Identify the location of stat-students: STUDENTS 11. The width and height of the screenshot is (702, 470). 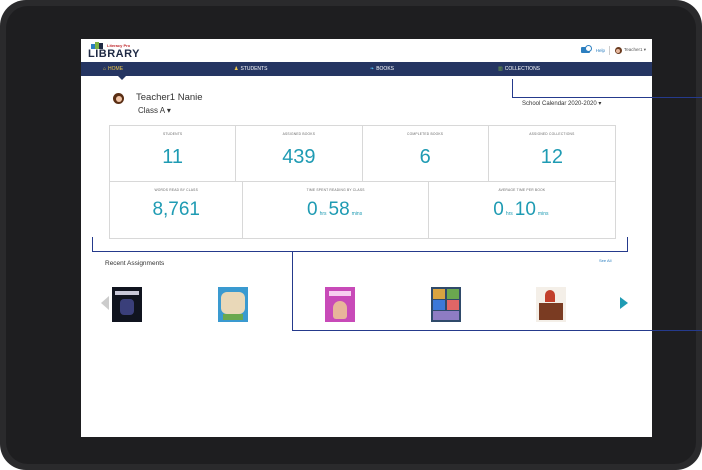
(173, 153).